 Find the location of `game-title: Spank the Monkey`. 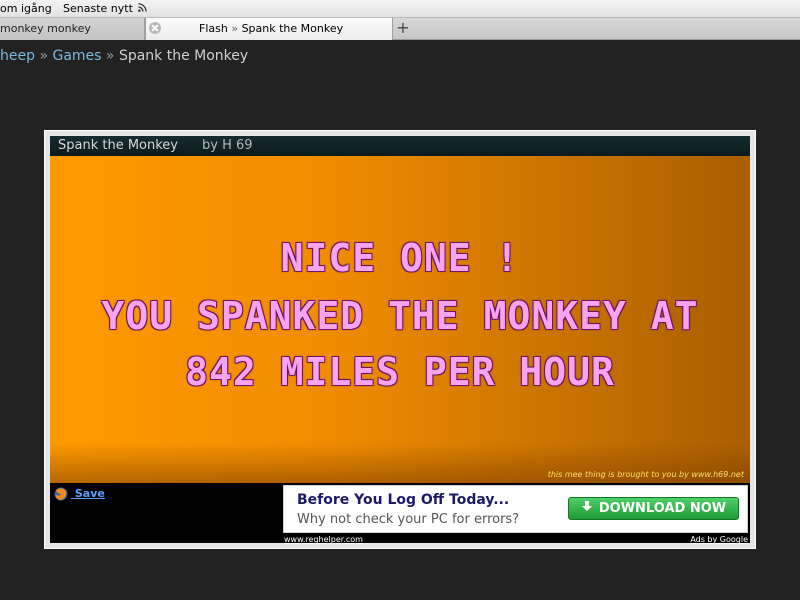

game-title: Spank the Monkey is located at coordinates (118, 145).